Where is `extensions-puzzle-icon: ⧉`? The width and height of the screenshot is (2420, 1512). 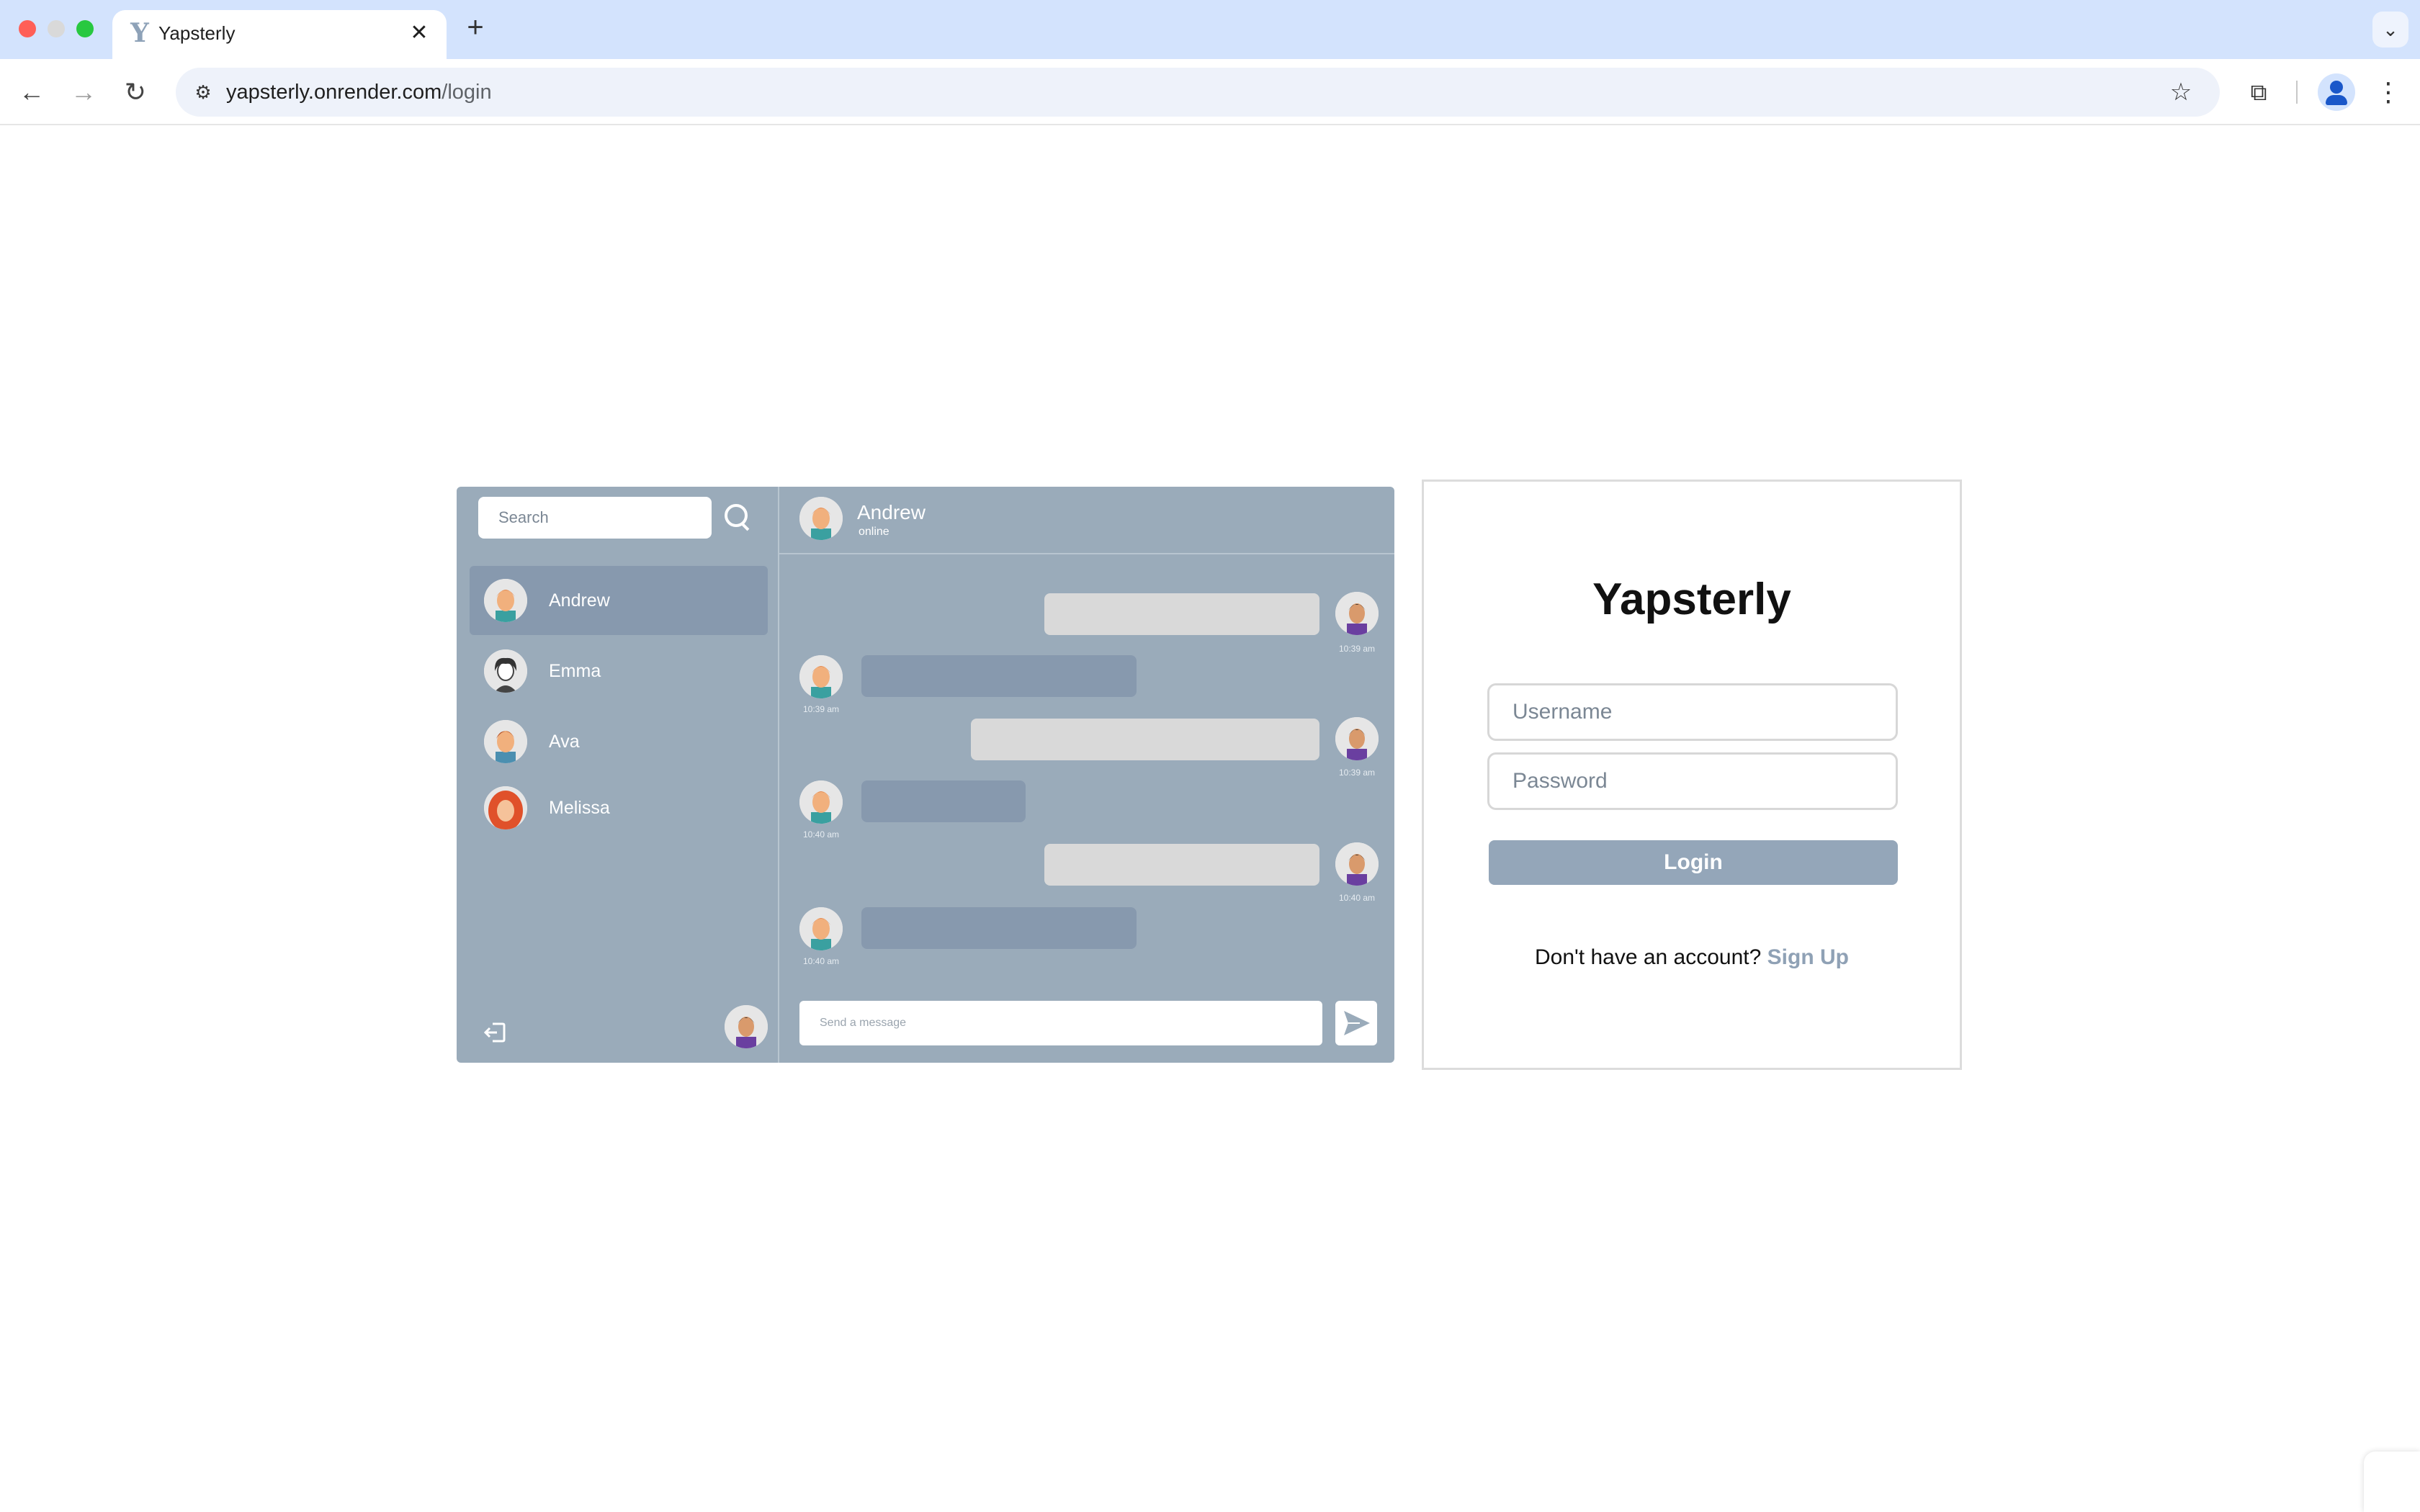 extensions-puzzle-icon: ⧉ is located at coordinates (2258, 92).